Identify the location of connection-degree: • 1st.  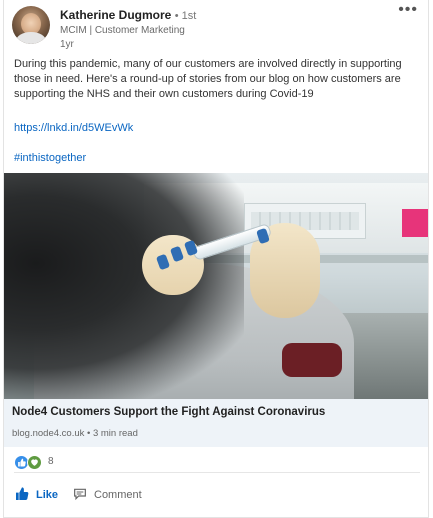
(185, 16).